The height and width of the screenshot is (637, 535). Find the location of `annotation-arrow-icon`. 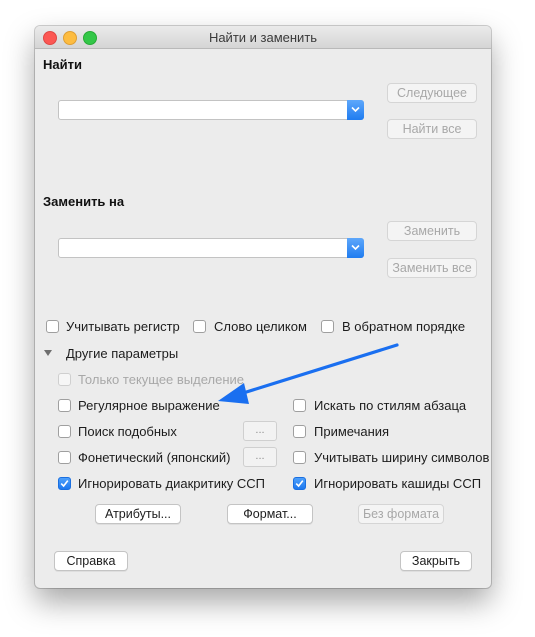

annotation-arrow-icon is located at coordinates (308, 373).